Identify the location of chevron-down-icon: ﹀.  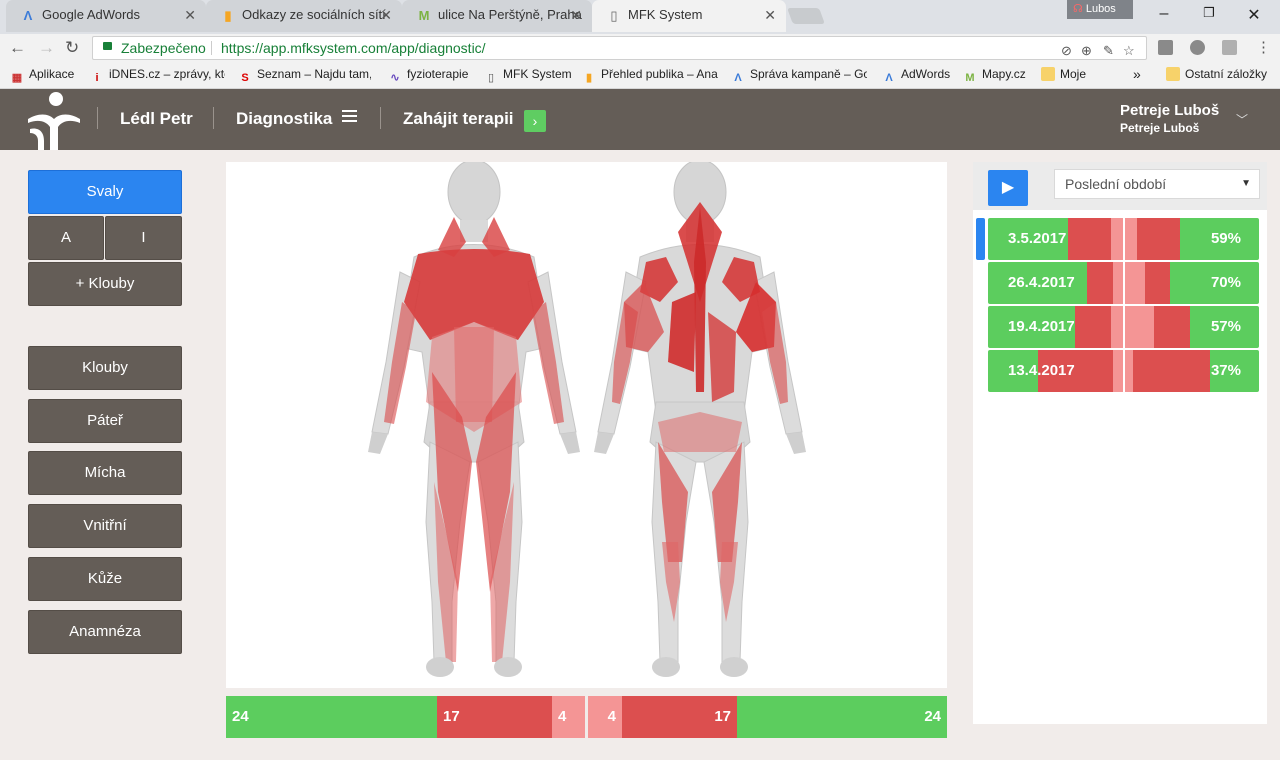
(1242, 119).